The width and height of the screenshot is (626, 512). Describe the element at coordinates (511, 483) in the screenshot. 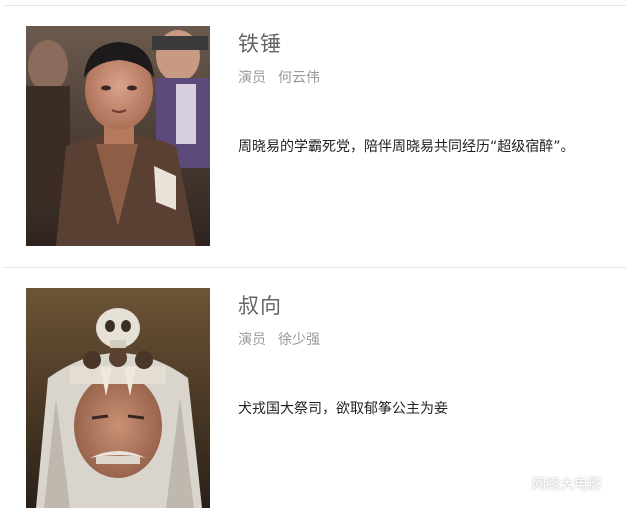

I see `wechat-icon` at that location.